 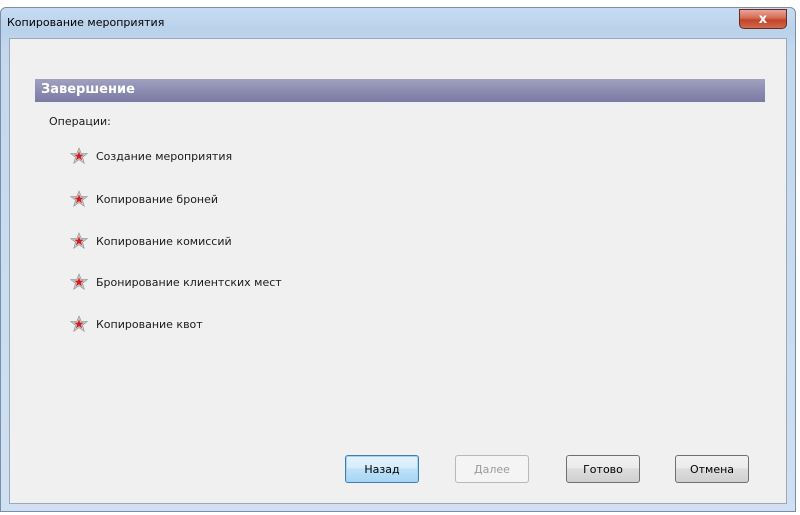 I want to click on operation-item: Копирование комиссий, so click(x=151, y=241).